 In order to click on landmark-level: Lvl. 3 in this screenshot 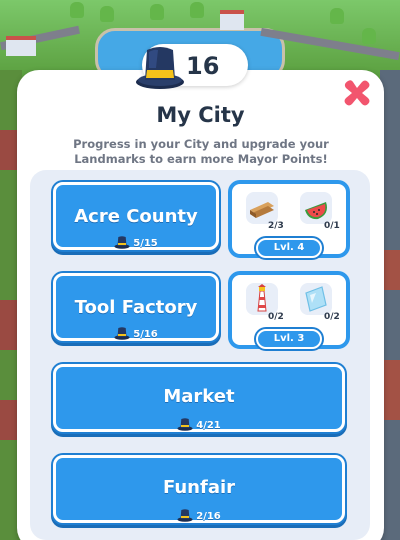, I will do `click(289, 339)`.